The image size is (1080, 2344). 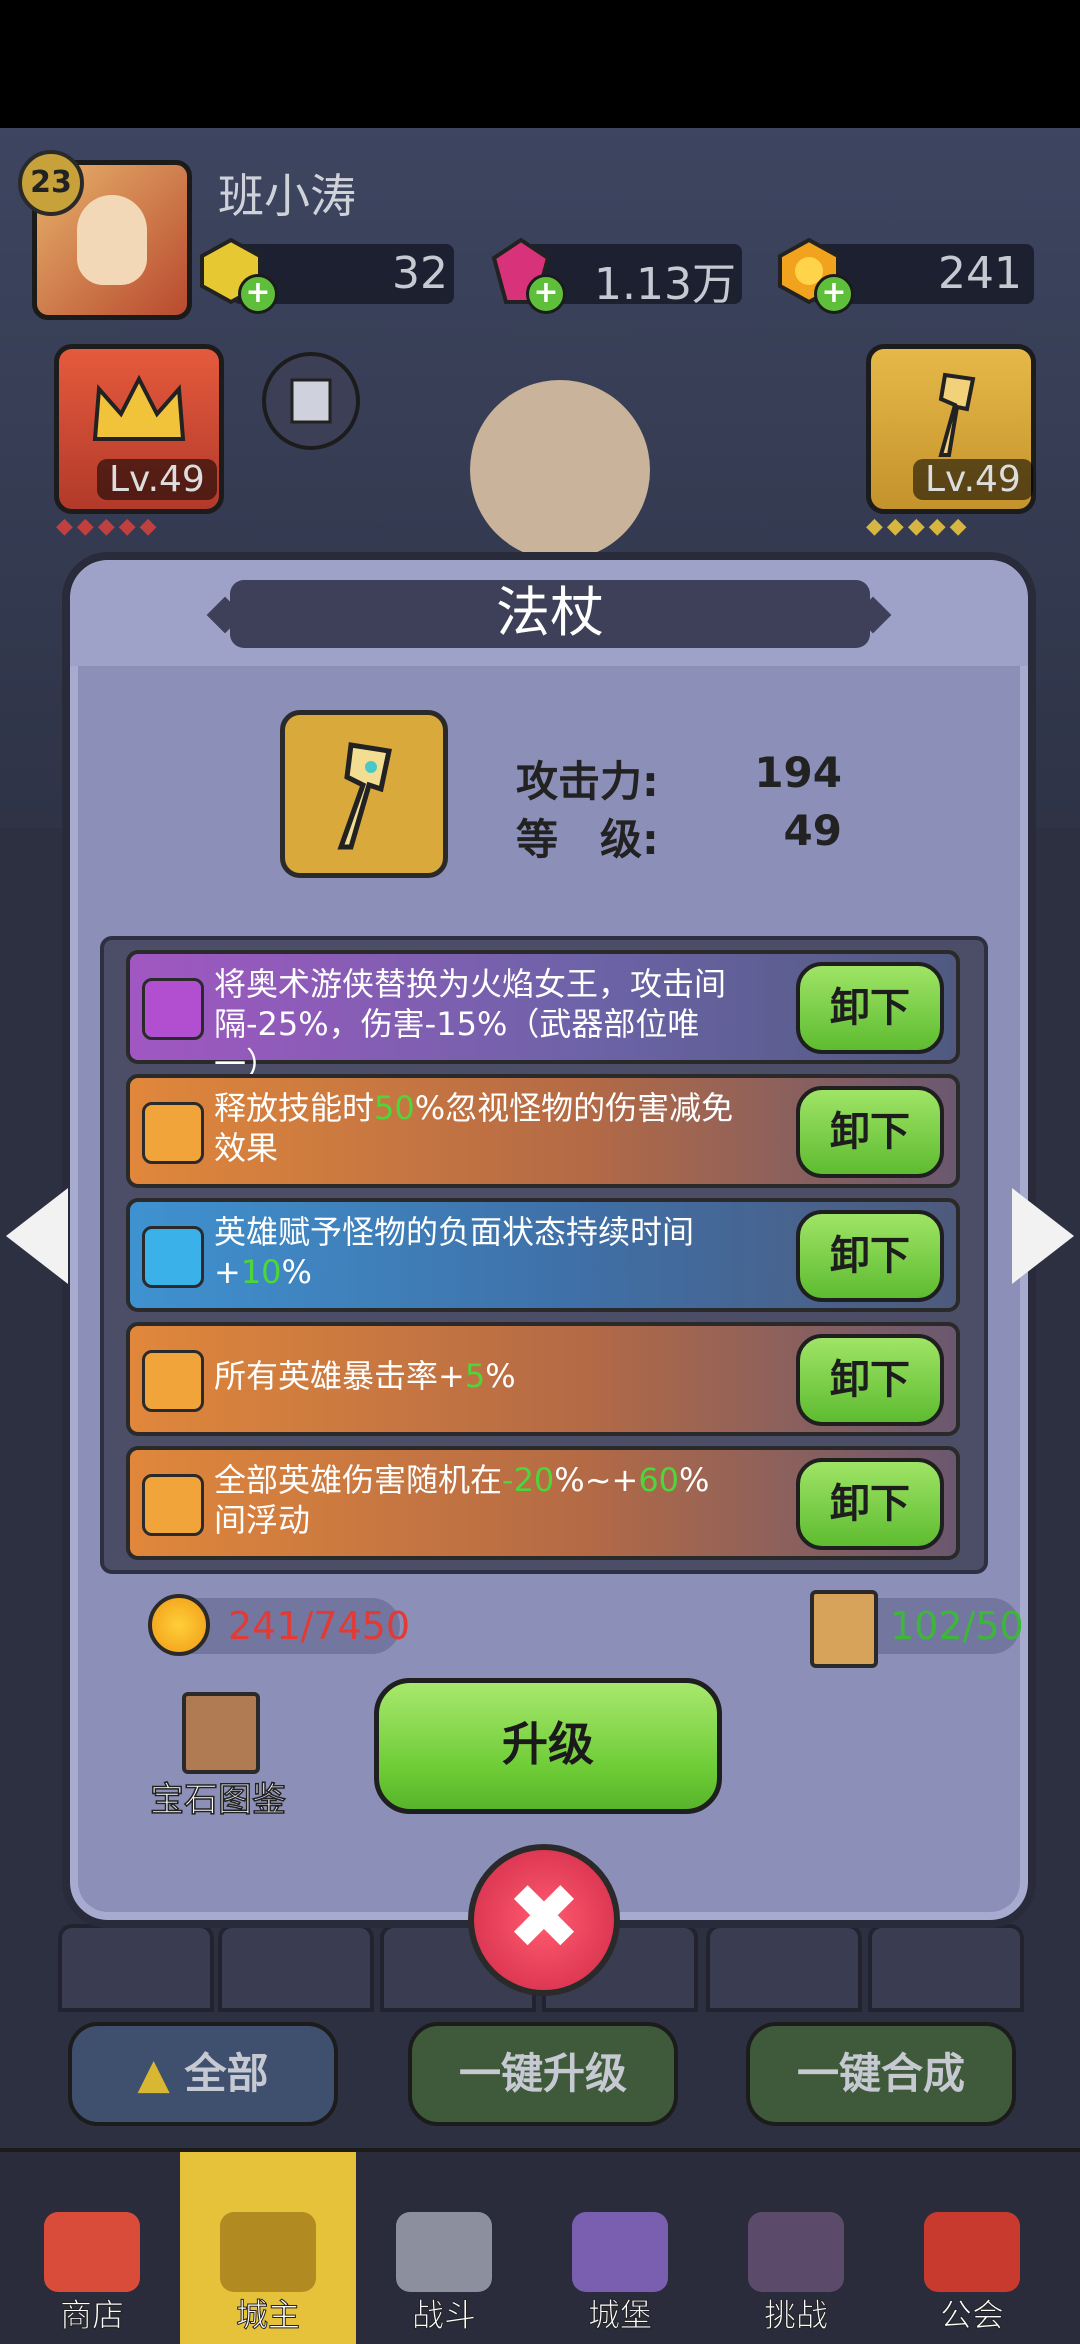 What do you see at coordinates (218, 1796) in the screenshot?
I see `gem-book-label: 宝石图鉴` at bounding box center [218, 1796].